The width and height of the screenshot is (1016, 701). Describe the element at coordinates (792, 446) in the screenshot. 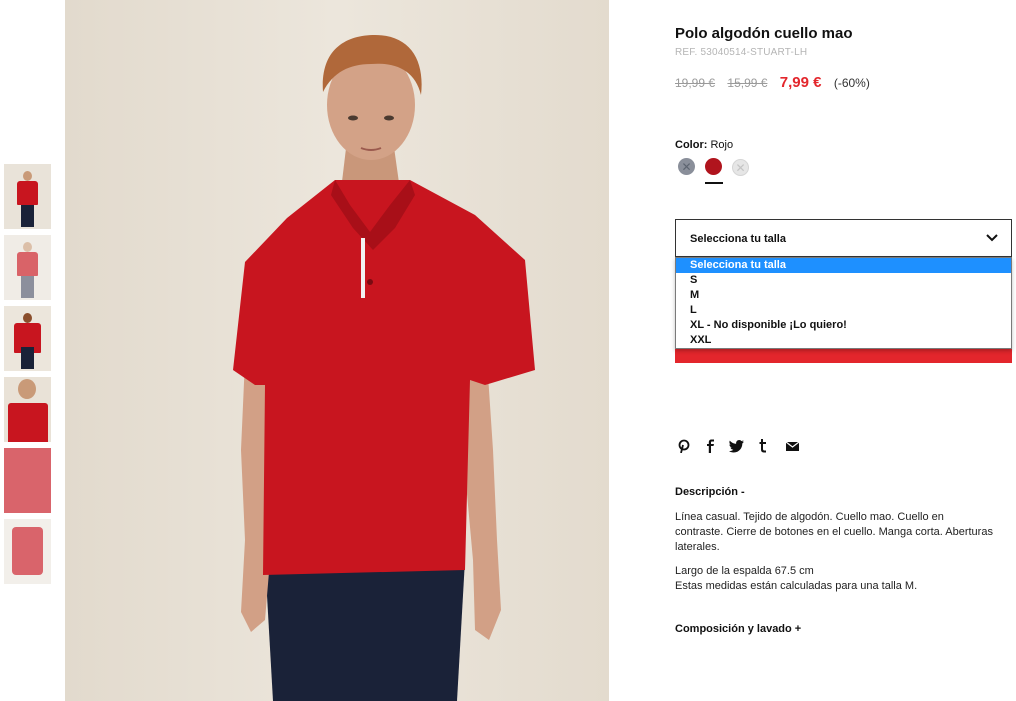

I see `email-icon` at that location.